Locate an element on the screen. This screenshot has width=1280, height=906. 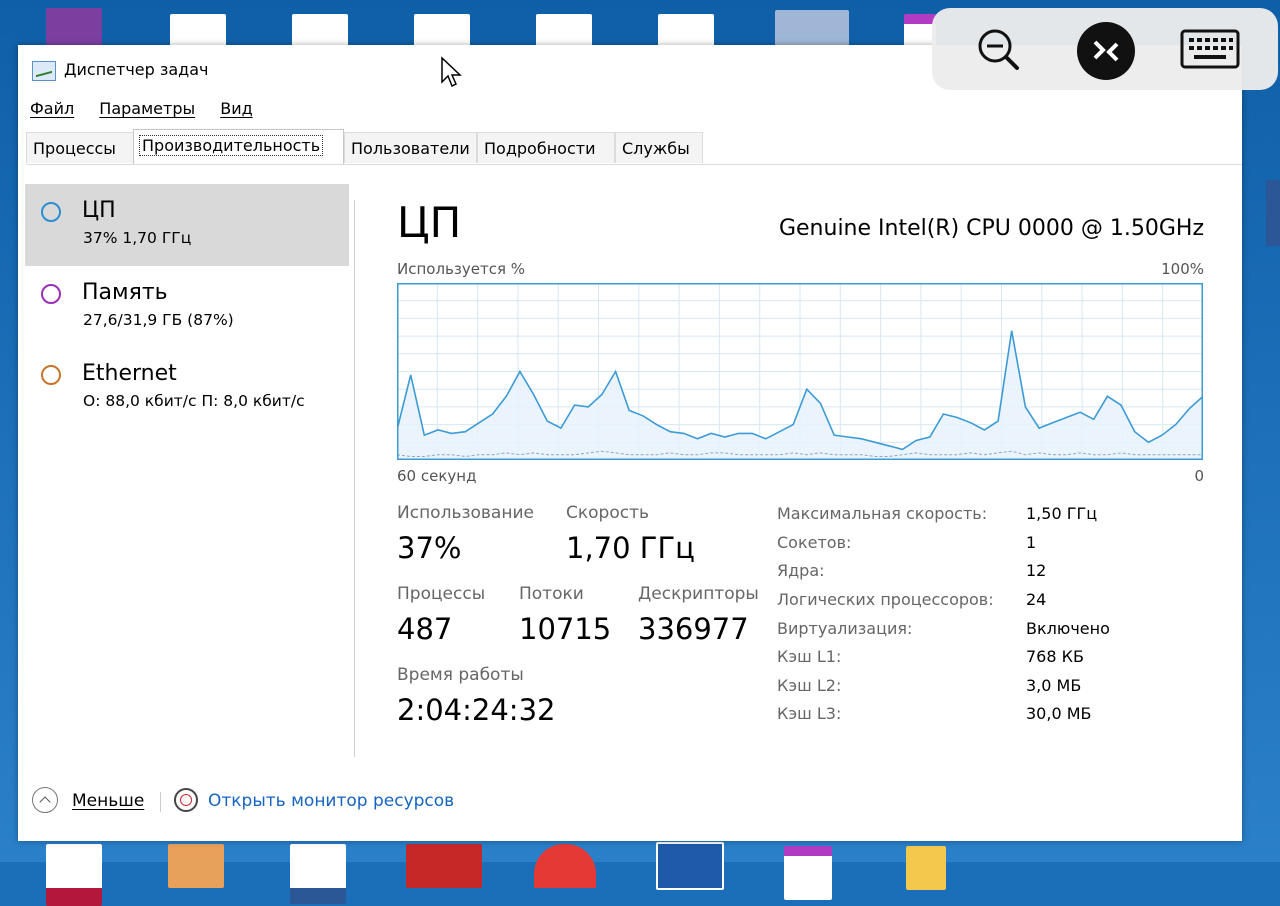
remote-connection-icon is located at coordinates (1106, 51).